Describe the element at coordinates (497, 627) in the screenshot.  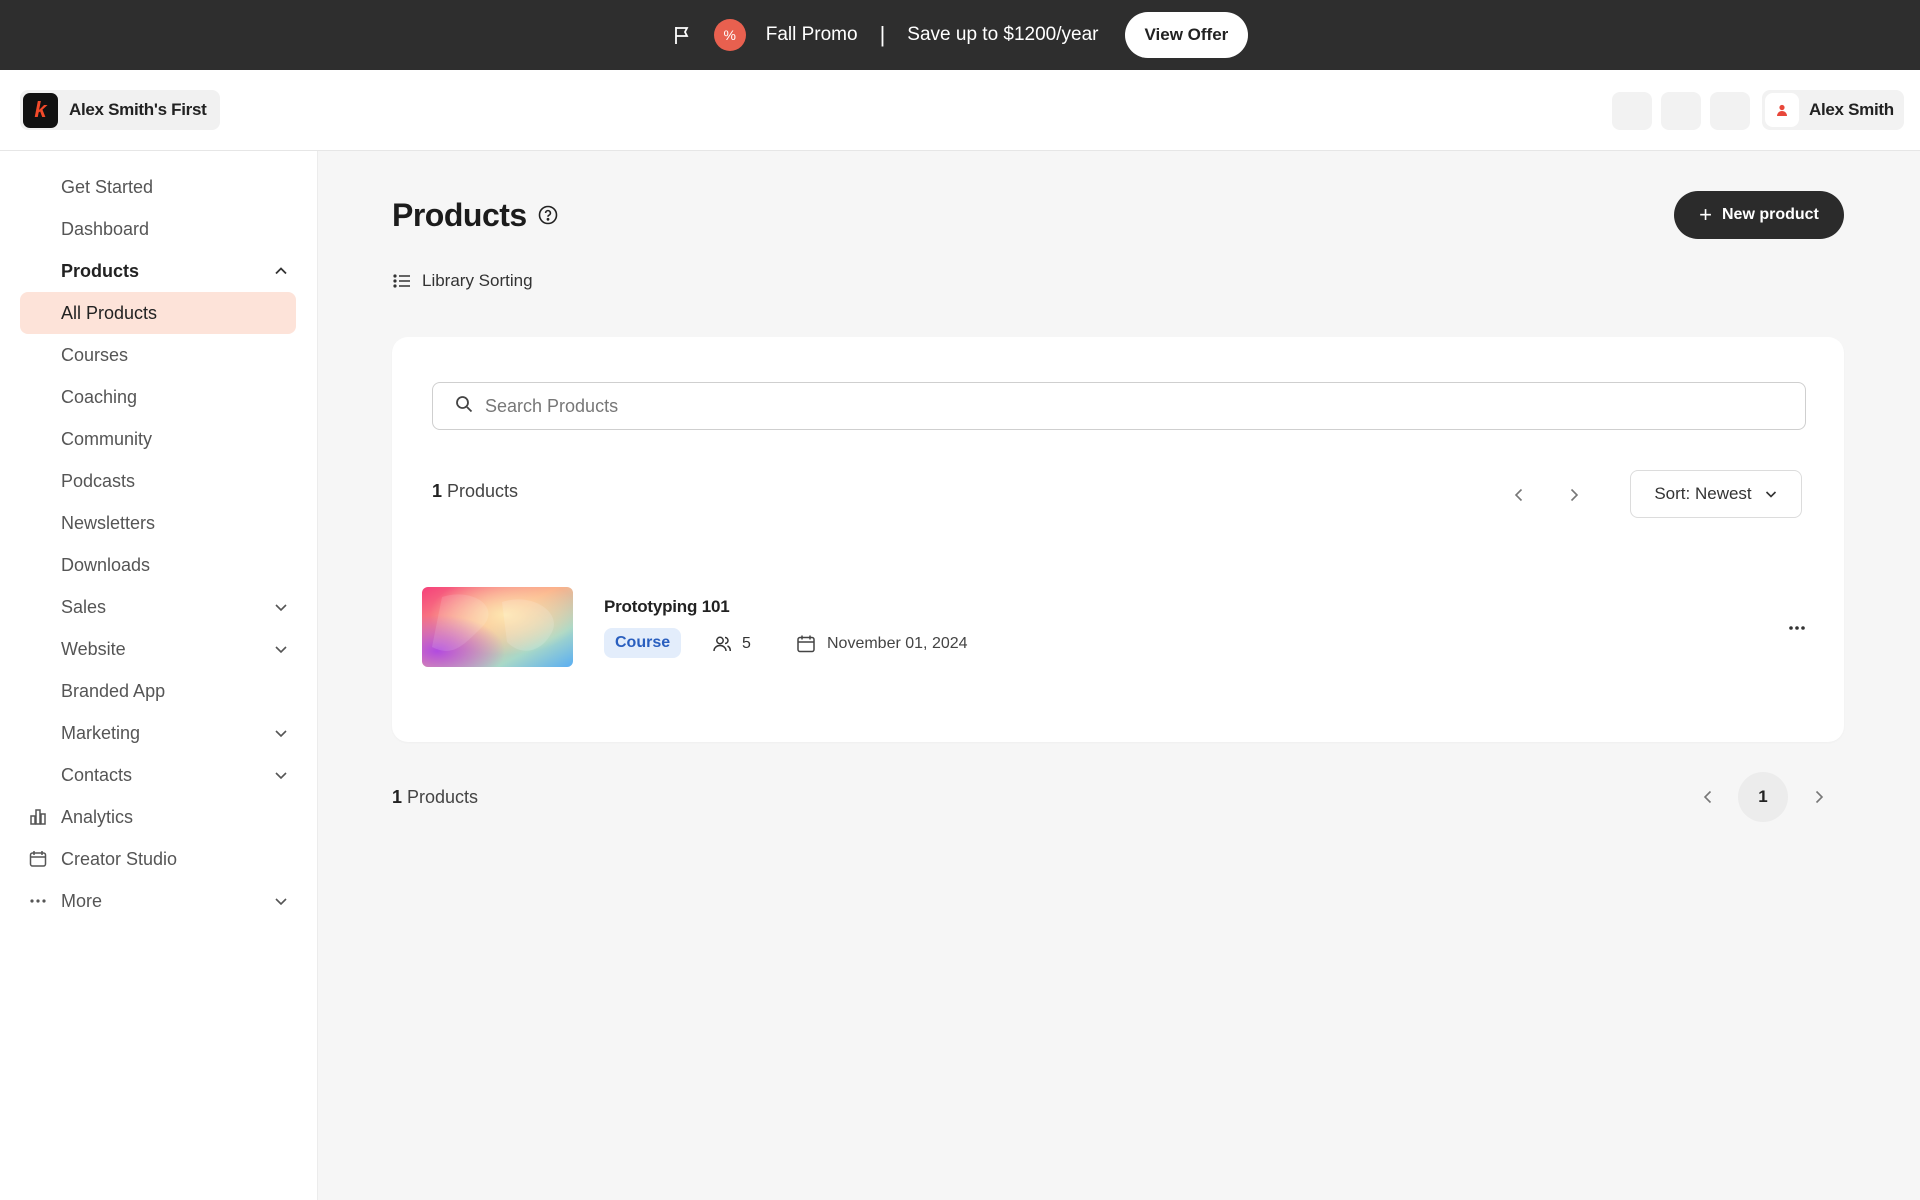
I see `product-thumbnail` at that location.